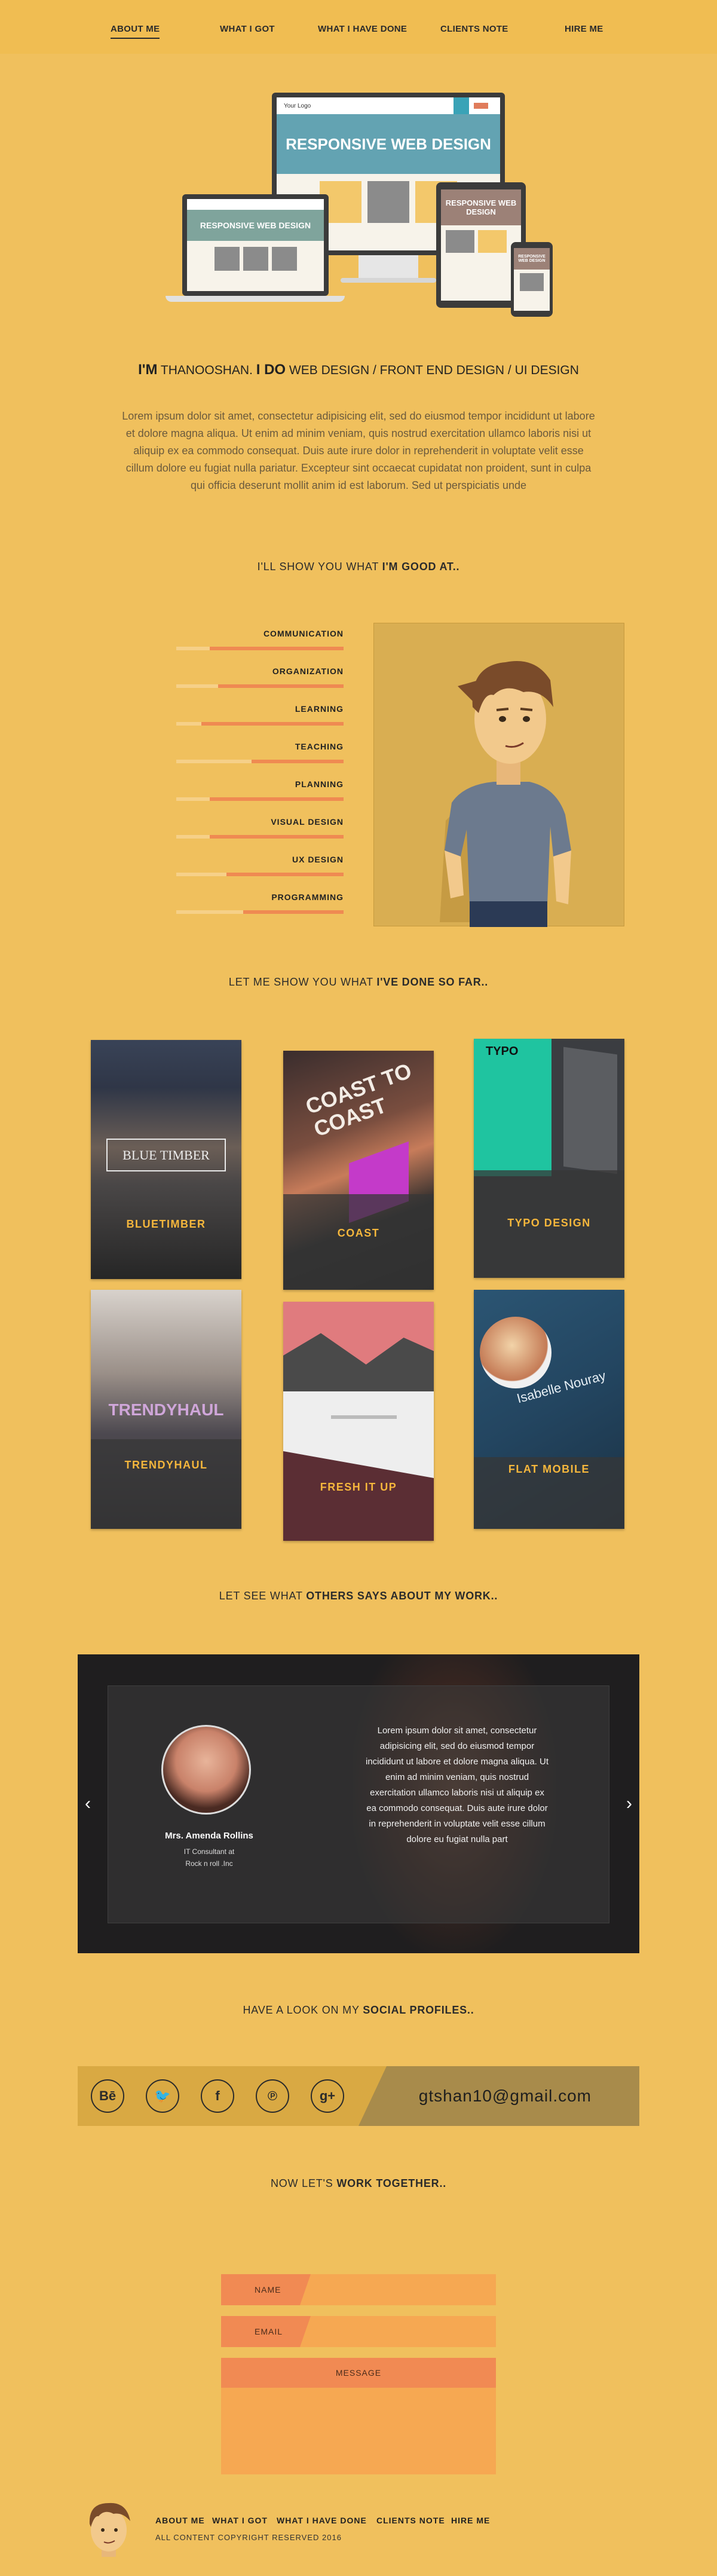  Describe the element at coordinates (358, 2289) in the screenshot. I see `name-field: NAME` at that location.